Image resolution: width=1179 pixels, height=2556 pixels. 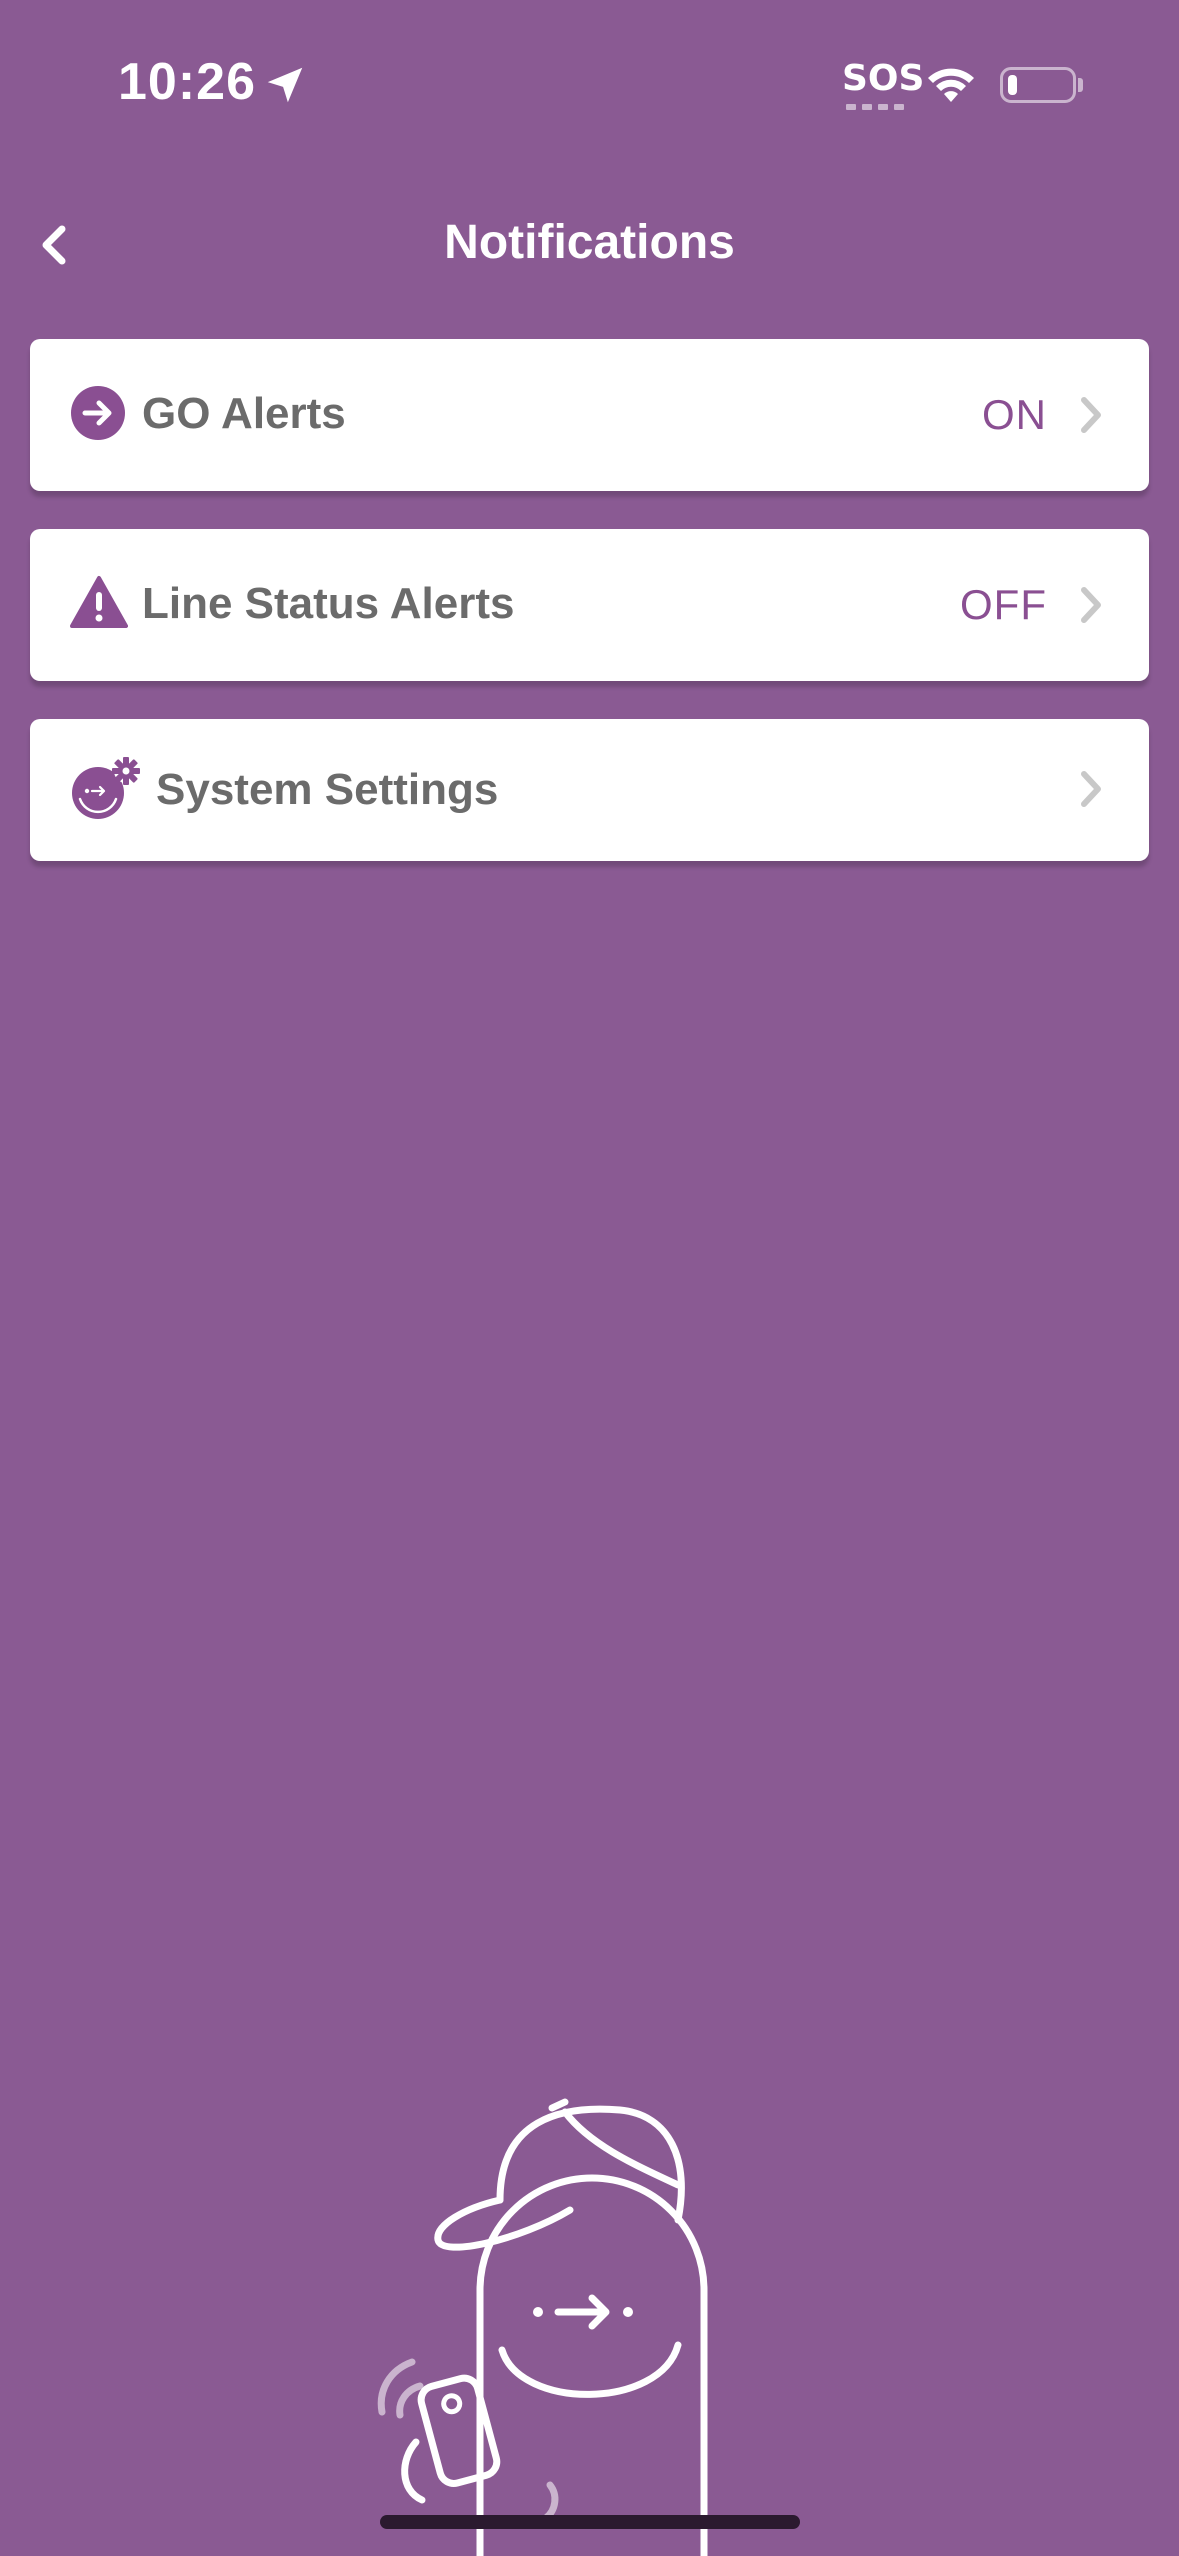 I want to click on arrow-circle-icon, so click(x=98, y=413).